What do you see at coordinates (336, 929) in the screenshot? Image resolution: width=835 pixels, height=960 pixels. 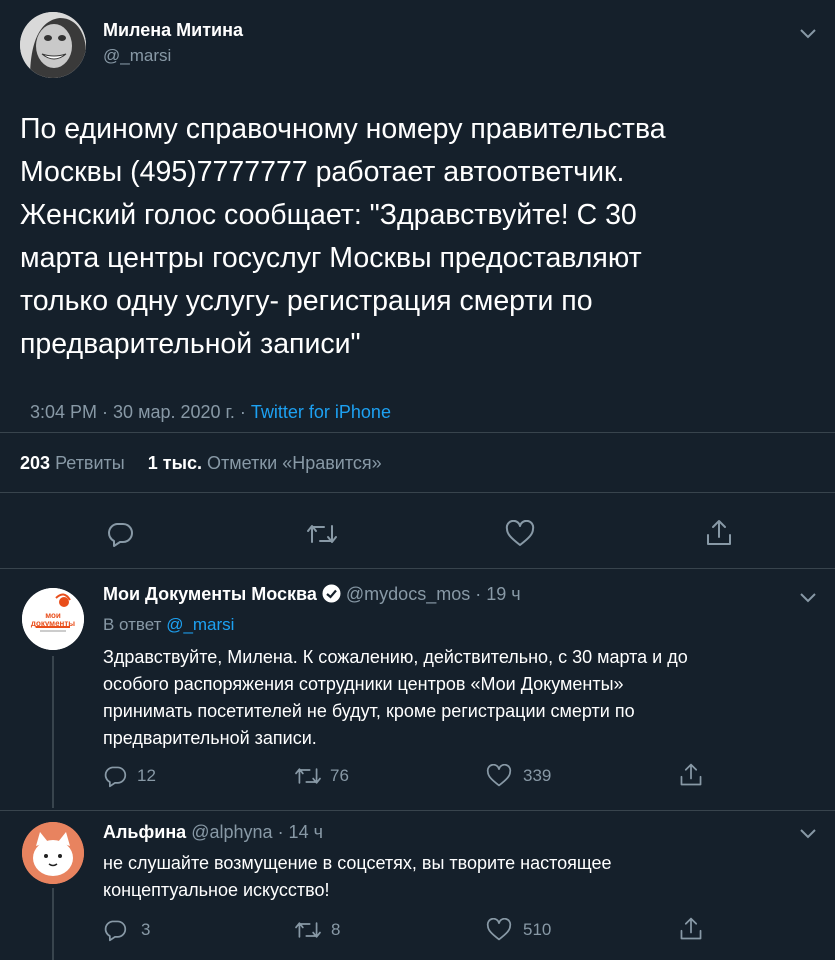 I see `retweet-count: 8` at bounding box center [336, 929].